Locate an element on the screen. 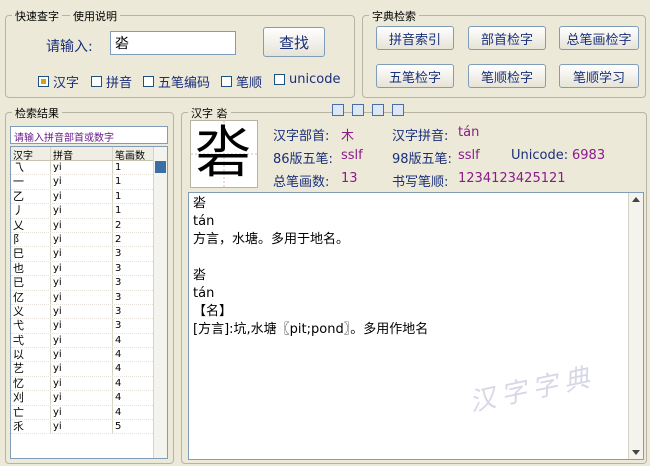 The width and height of the screenshot is (650, 466). table-row: 弌 yi 4 is located at coordinates (89, 341).